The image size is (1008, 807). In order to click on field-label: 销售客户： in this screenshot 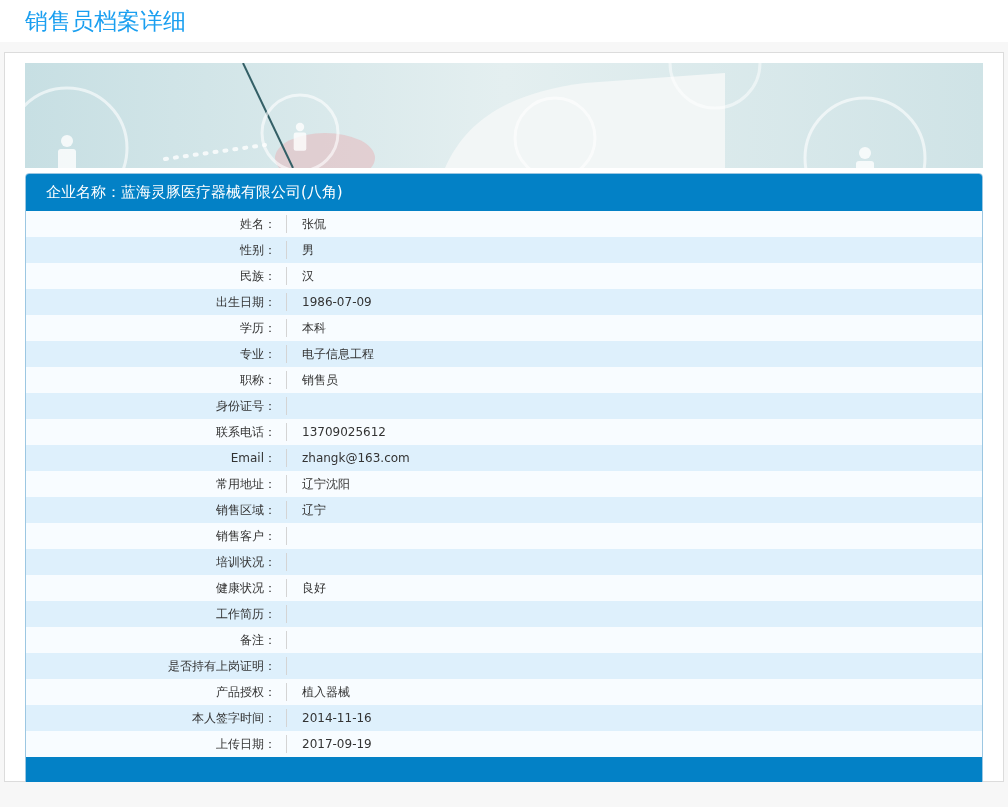, I will do `click(246, 536)`.